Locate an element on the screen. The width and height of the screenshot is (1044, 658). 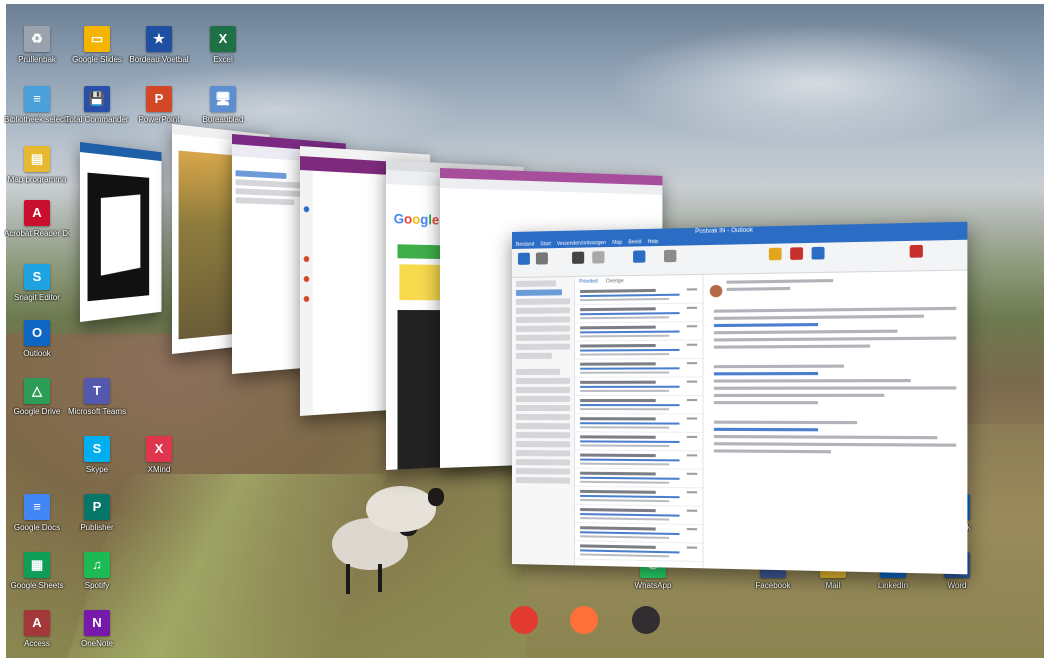
snagit-bottom-icon is located at coordinates (524, 620).